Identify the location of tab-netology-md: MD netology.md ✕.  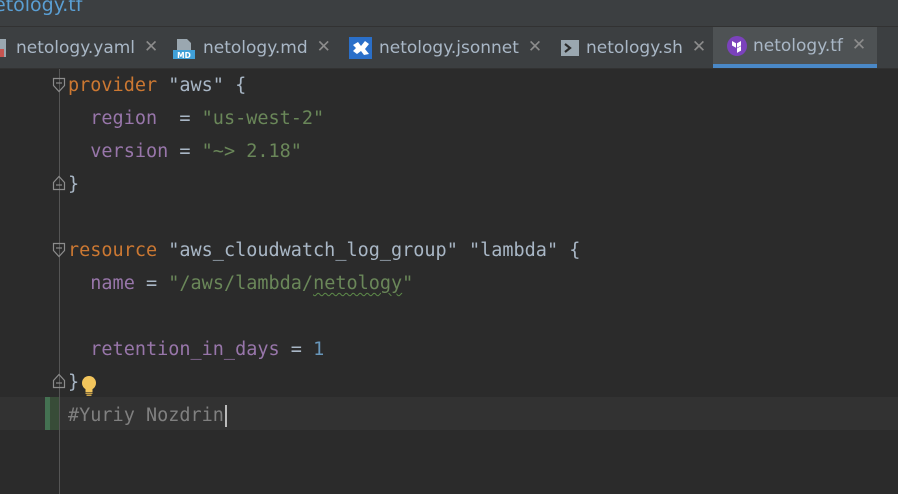
(253, 47).